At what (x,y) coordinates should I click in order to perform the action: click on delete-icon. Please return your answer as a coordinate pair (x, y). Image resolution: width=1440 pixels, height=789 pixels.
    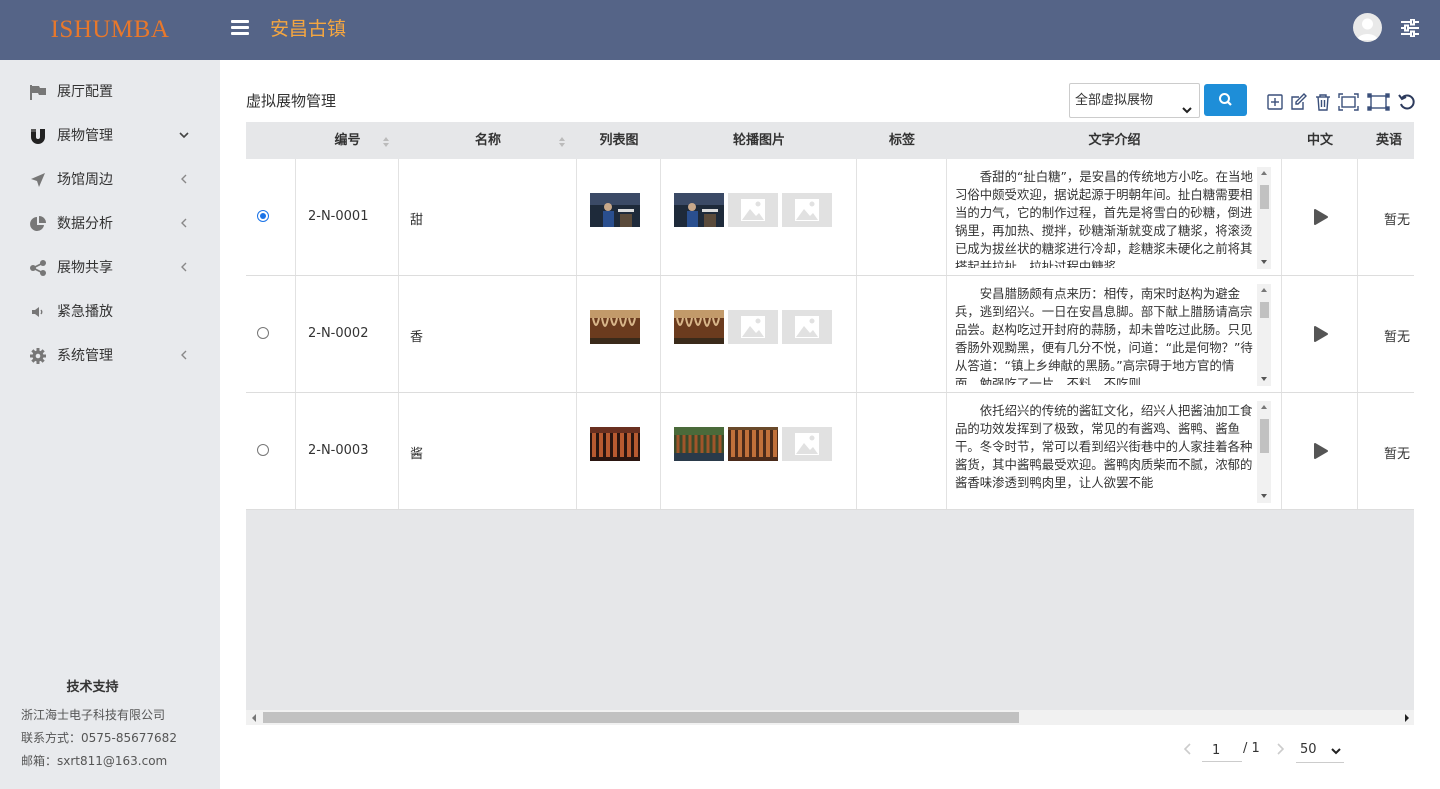
    Looking at the image, I should click on (1323, 102).